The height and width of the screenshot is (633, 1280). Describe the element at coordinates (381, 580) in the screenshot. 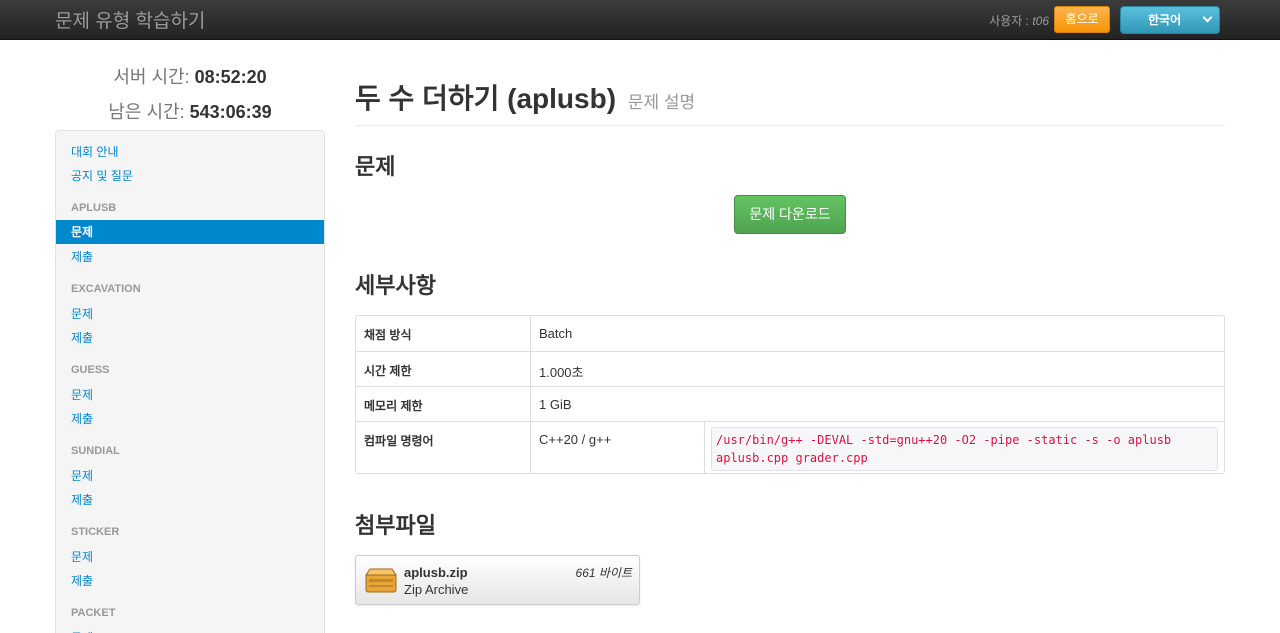

I see `archive-box-icon` at that location.